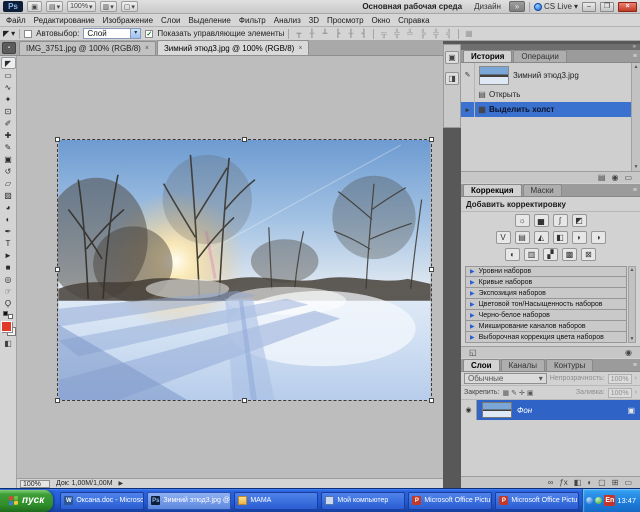  What do you see at coordinates (619, 378) in the screenshot?
I see `opacity-value: 100%` at bounding box center [619, 378].